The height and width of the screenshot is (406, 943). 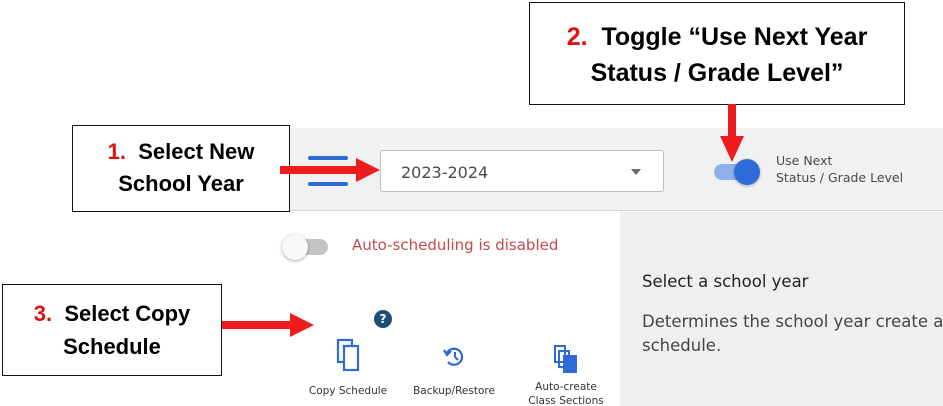 What do you see at coordinates (734, 37) in the screenshot?
I see `callout-2-line1: Toggle “Use Next Year` at bounding box center [734, 37].